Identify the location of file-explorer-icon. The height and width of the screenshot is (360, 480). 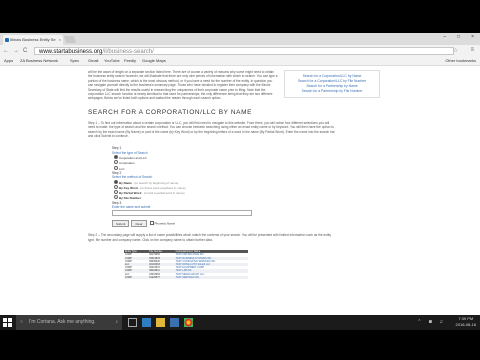
(160, 322).